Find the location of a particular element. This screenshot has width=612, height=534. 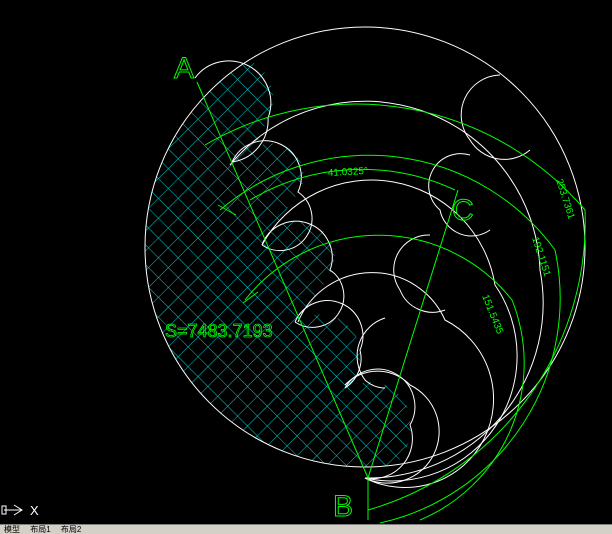

ucs-x-label: X is located at coordinates (34, 510).